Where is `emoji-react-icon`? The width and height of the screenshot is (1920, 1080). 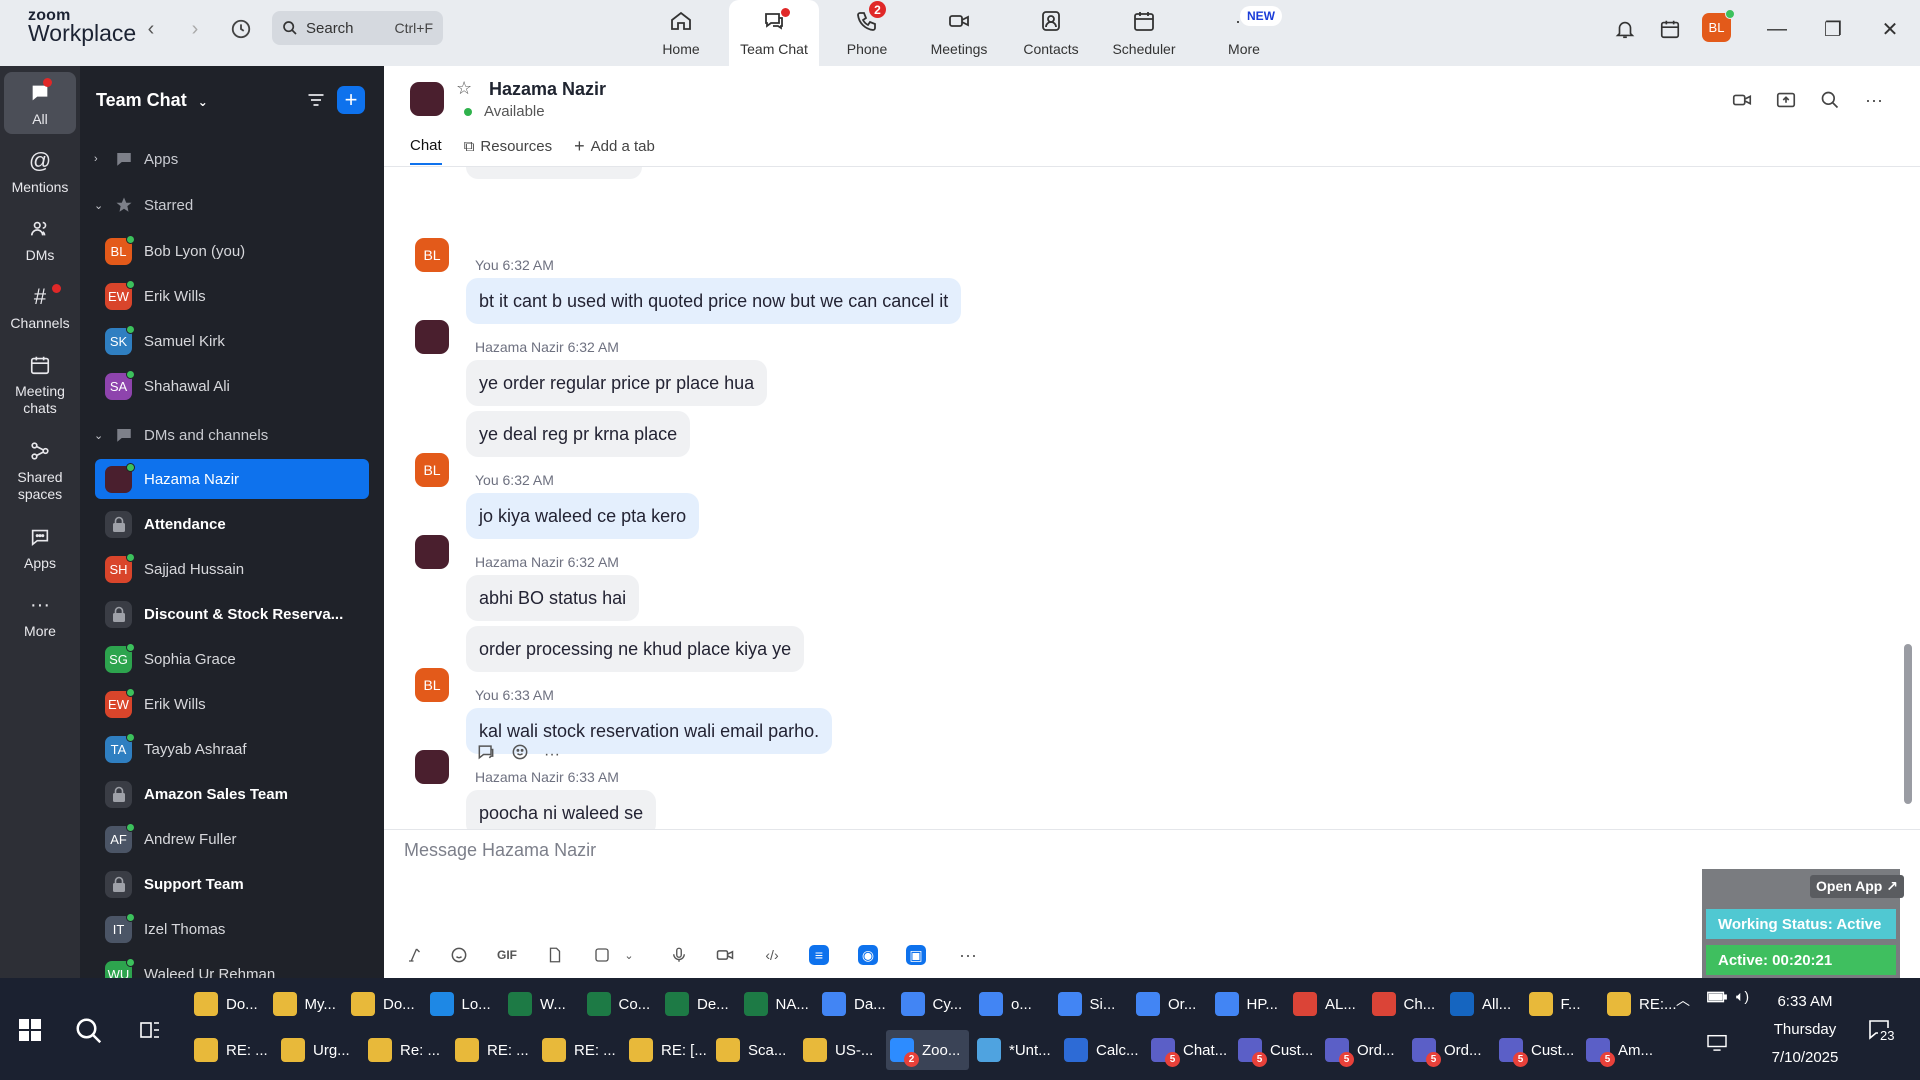
emoji-react-icon is located at coordinates (520, 754).